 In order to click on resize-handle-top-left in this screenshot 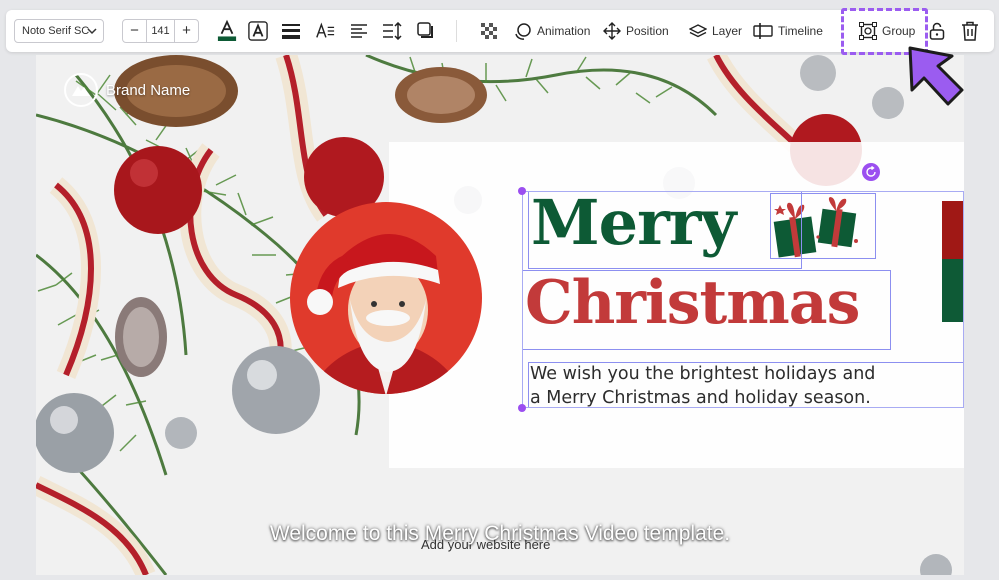, I will do `click(522, 191)`.